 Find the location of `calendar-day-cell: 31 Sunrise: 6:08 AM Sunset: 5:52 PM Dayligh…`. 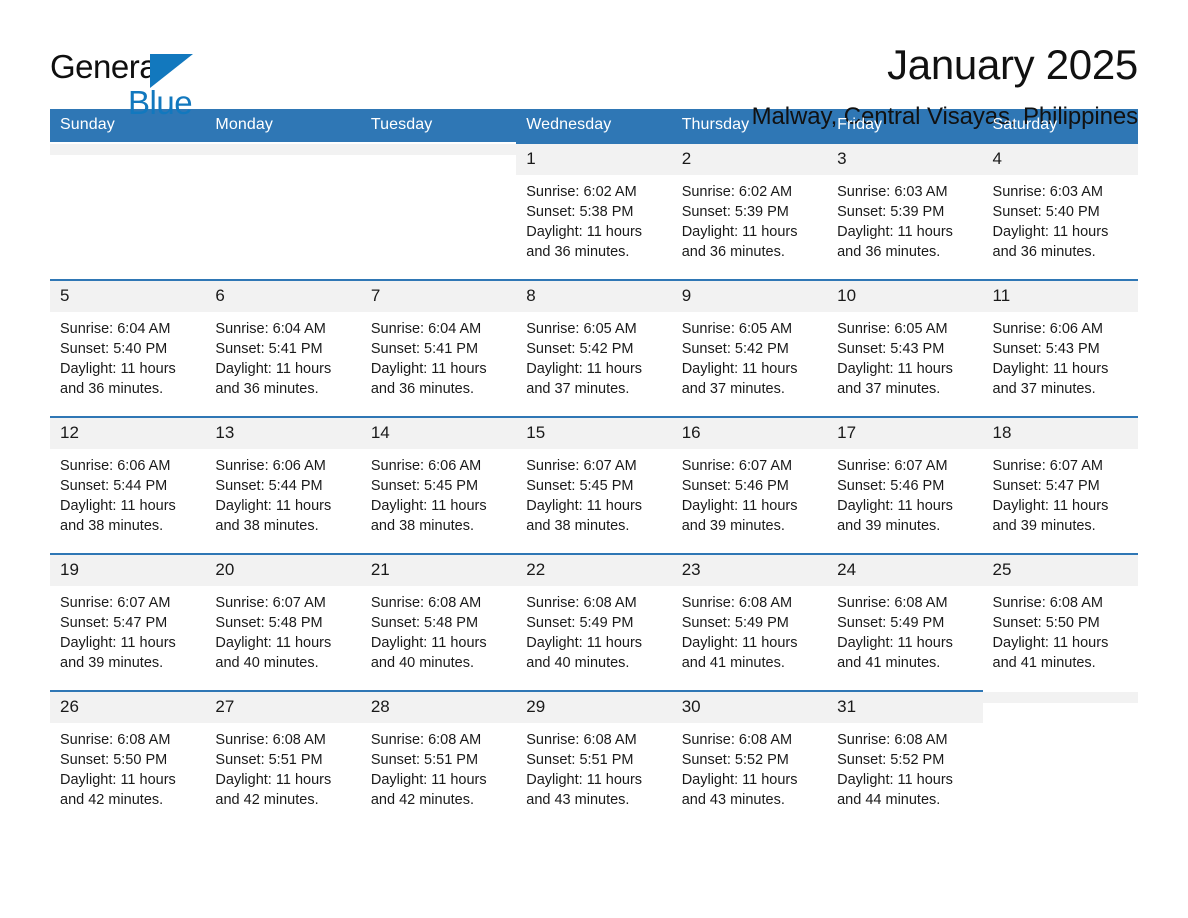

calendar-day-cell: 31 Sunrise: 6:08 AM Sunset: 5:52 PM Dayligh… is located at coordinates (905, 758).